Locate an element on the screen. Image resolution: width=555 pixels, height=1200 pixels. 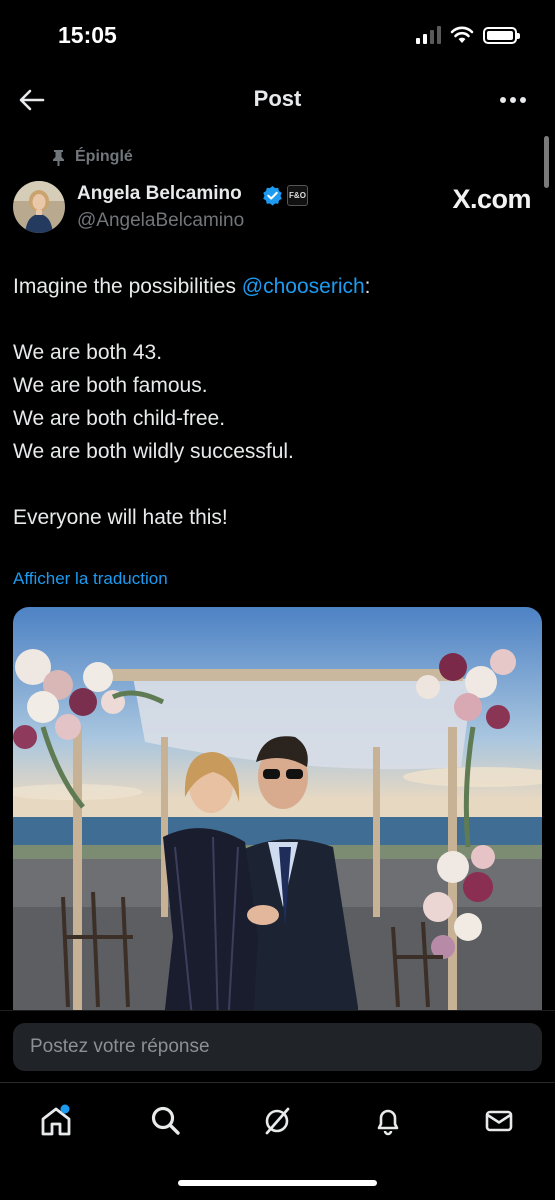
page-title: Post is located at coordinates (277, 98).